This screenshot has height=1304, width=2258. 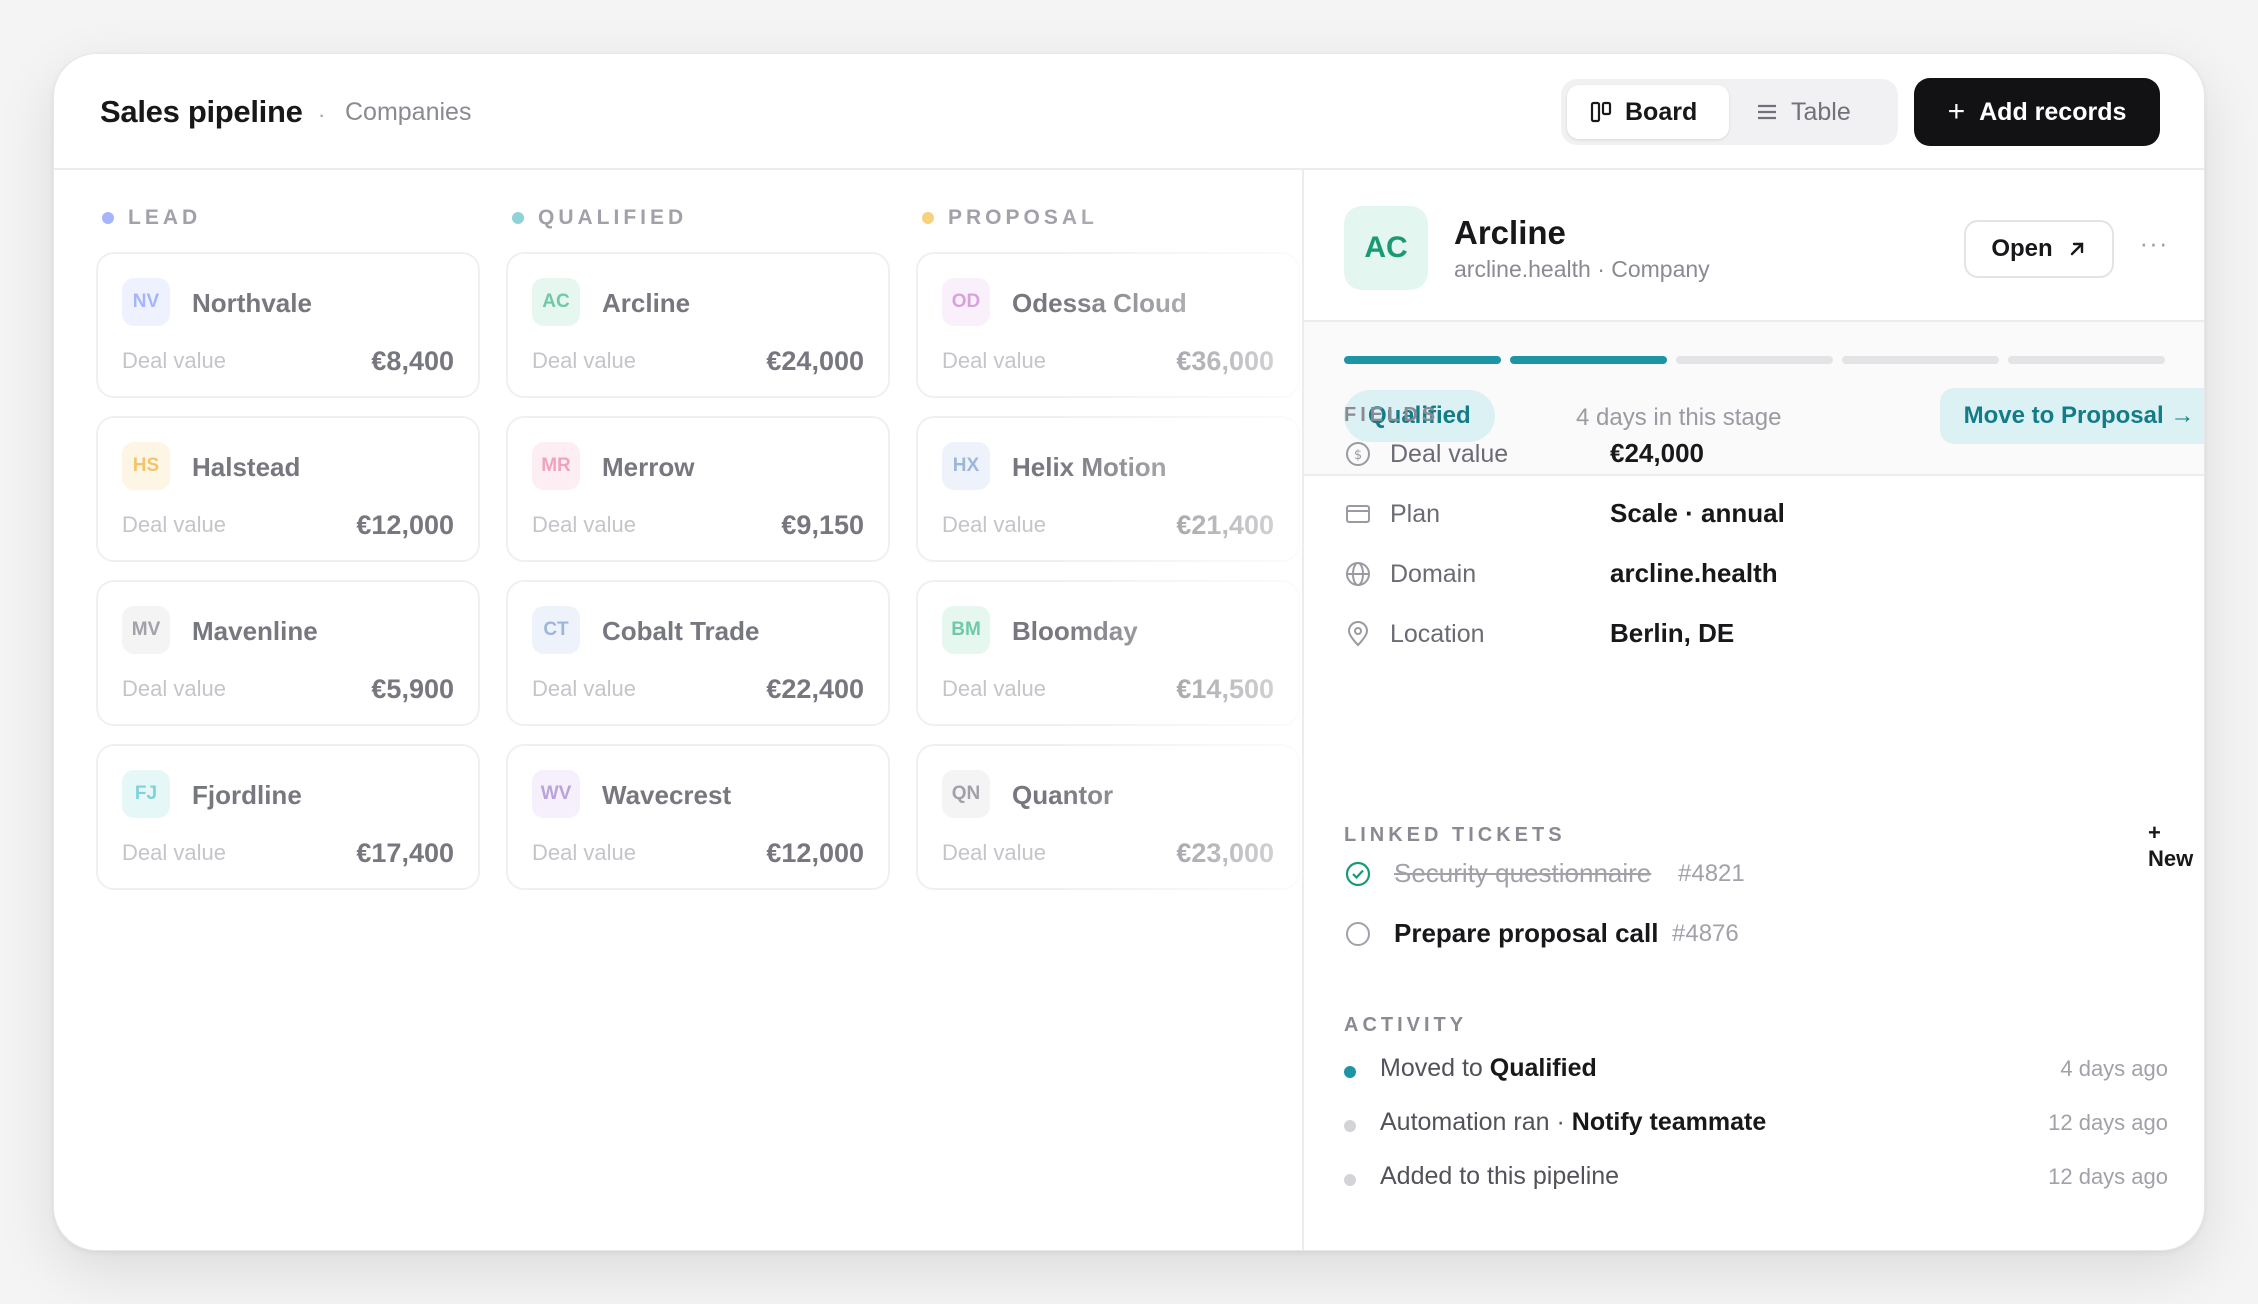 What do you see at coordinates (2039, 249) in the screenshot?
I see `open-record-button: Open` at bounding box center [2039, 249].